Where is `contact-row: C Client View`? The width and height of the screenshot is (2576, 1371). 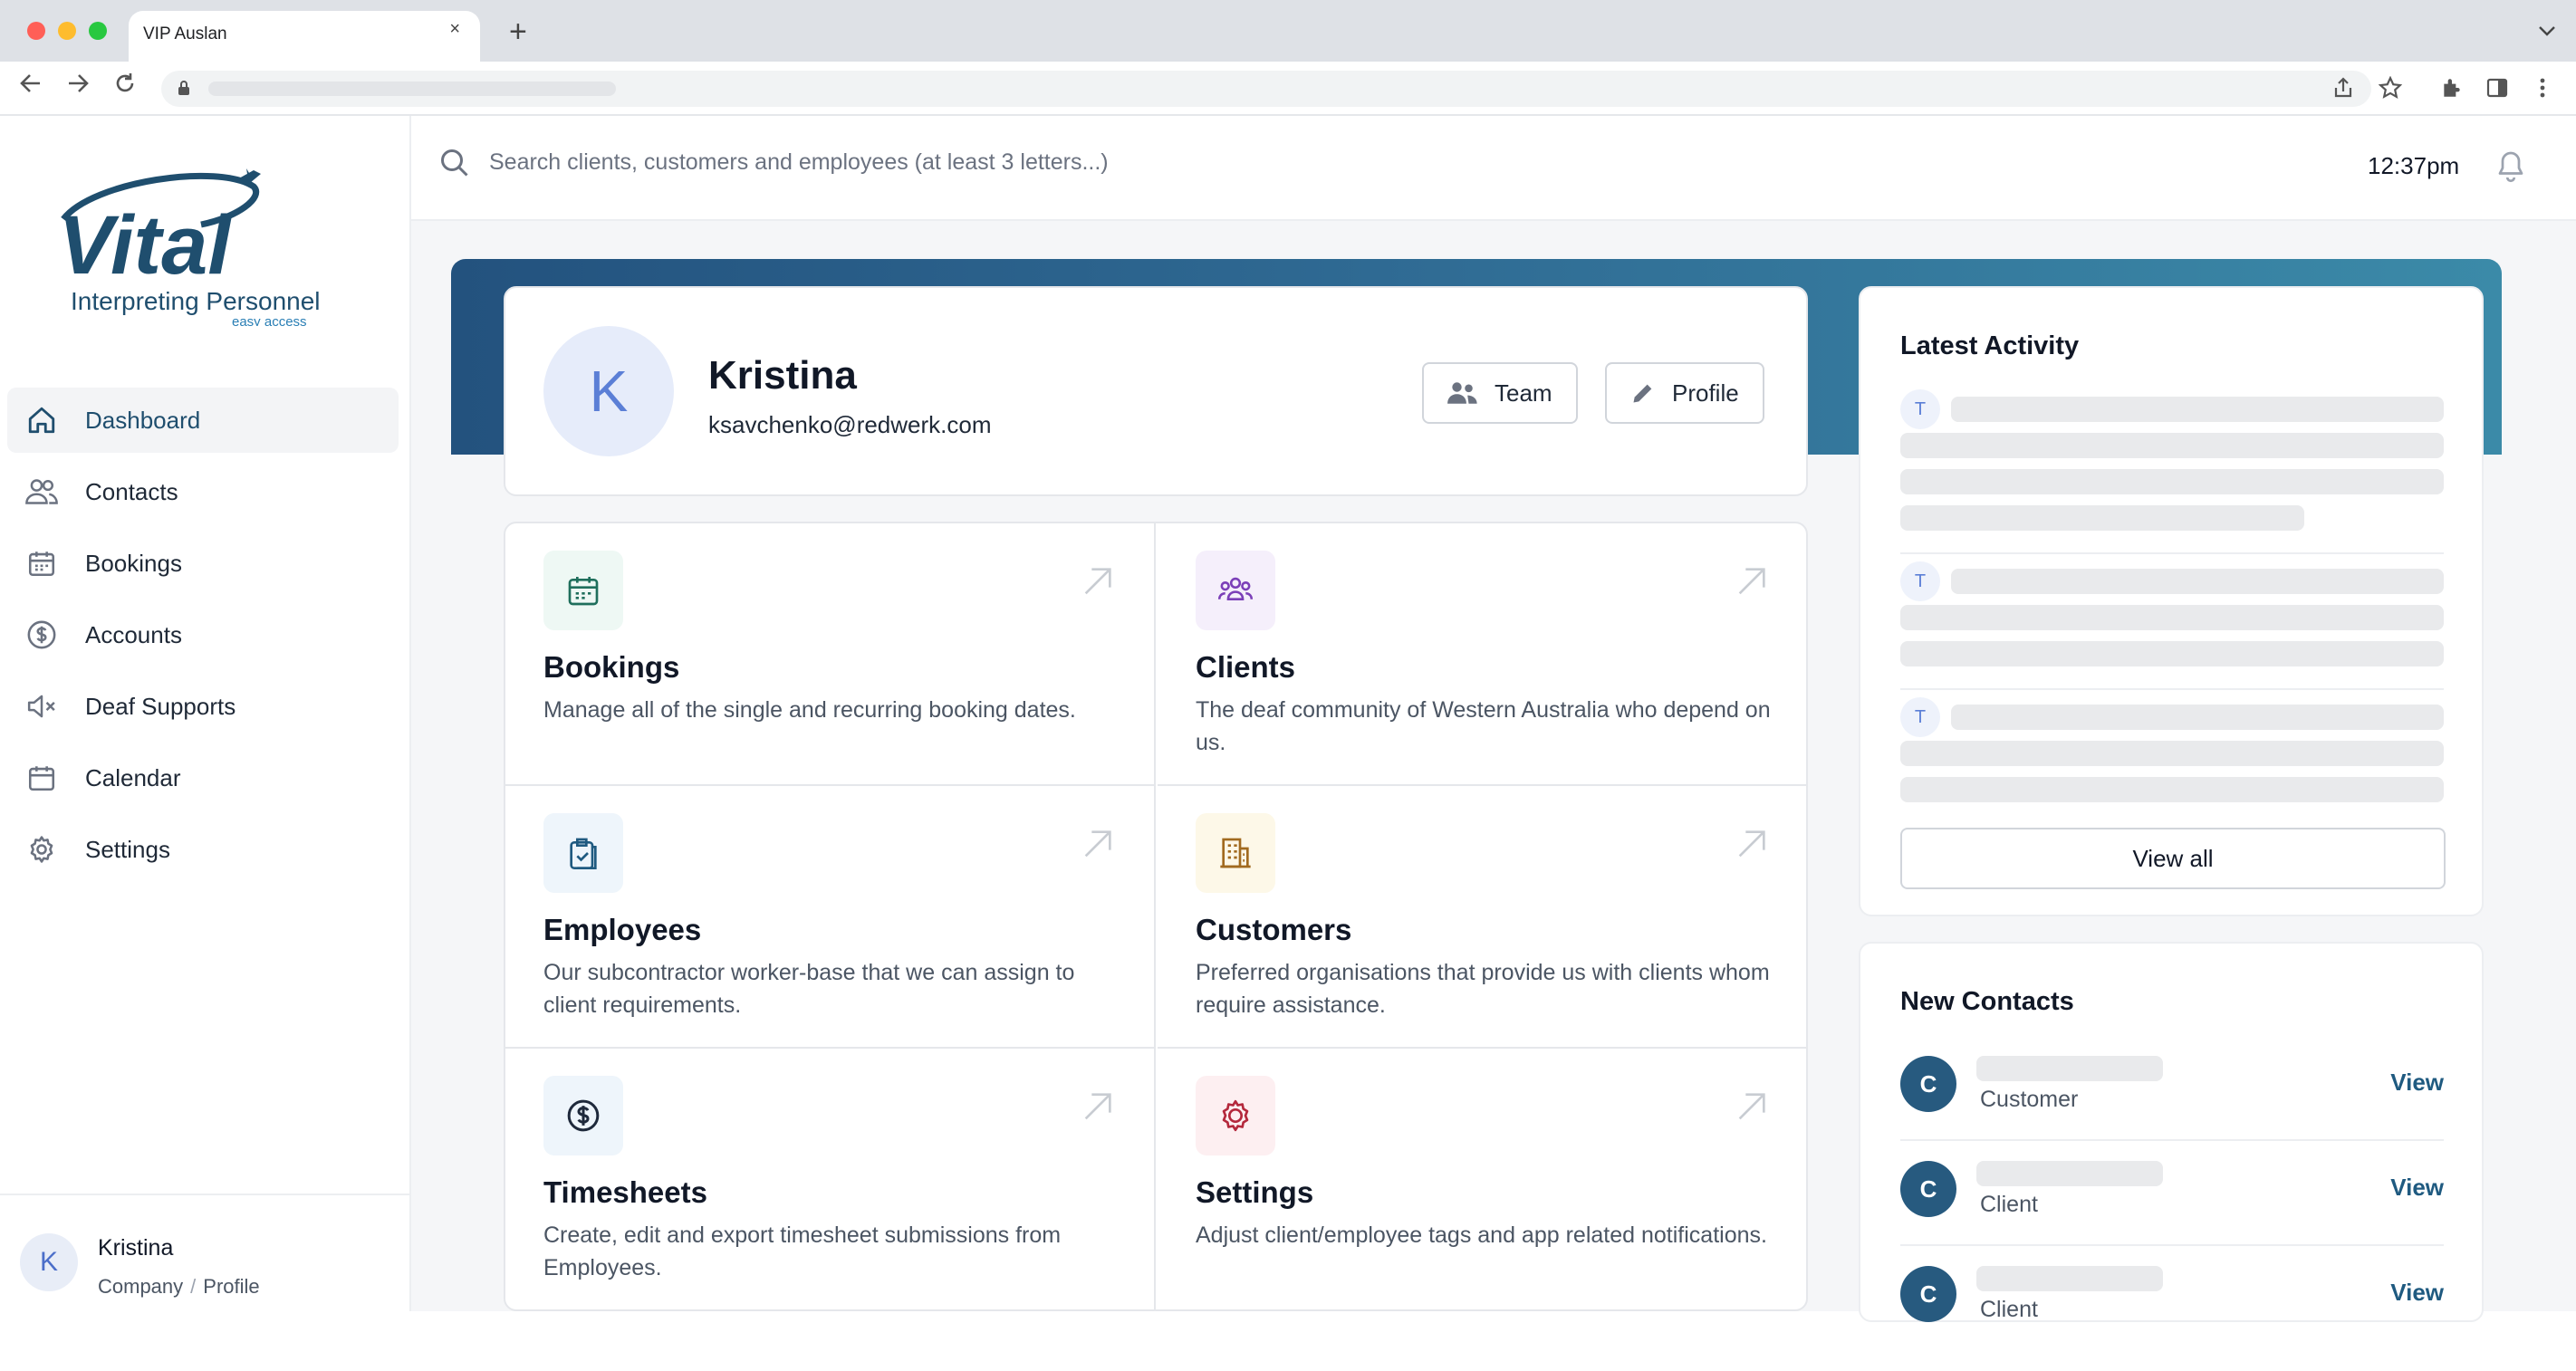
contact-row: C Client View is located at coordinates (2172, 1213).